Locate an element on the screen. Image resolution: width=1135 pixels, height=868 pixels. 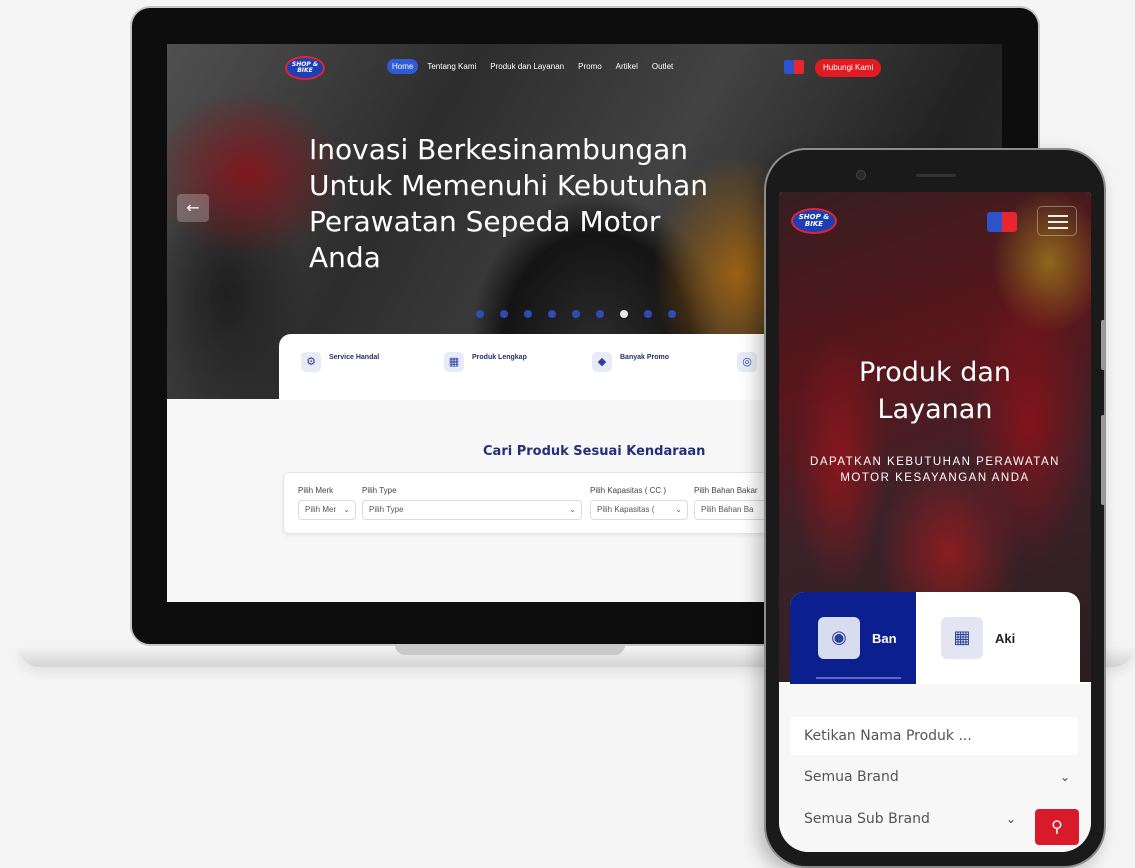
mobile-page-title: Produk dan Layanan is located at coordinates (935, 391).